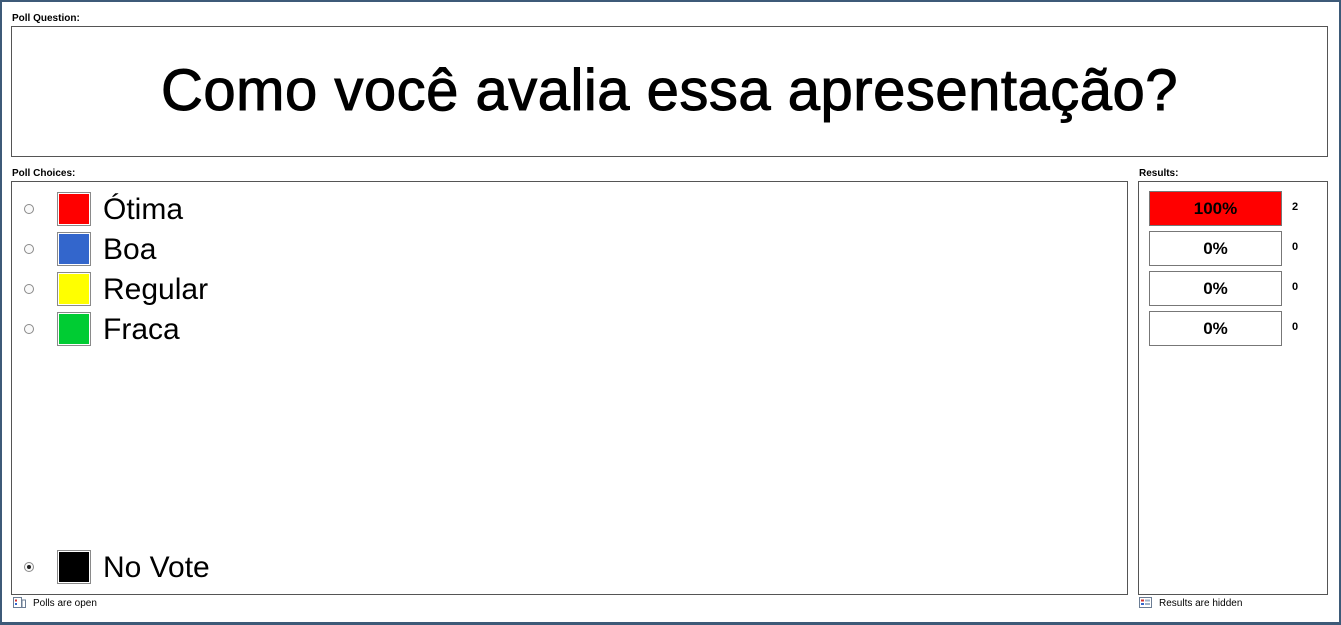  What do you see at coordinates (156, 289) in the screenshot?
I see `choice-label: Regular` at bounding box center [156, 289].